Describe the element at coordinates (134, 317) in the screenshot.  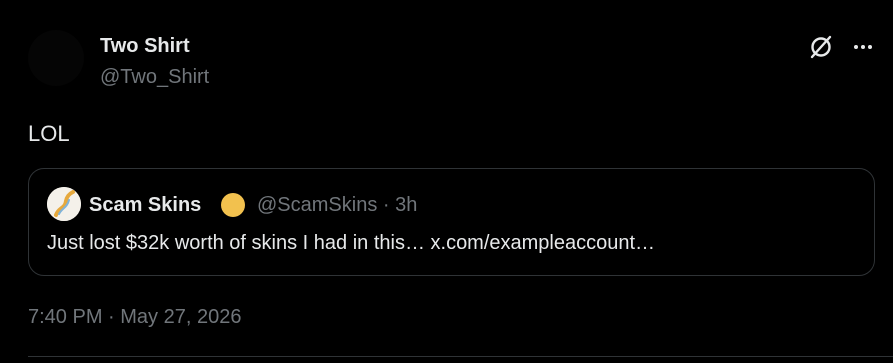
I see `post-timestamp: 7:40 PM · May 27, 2026` at that location.